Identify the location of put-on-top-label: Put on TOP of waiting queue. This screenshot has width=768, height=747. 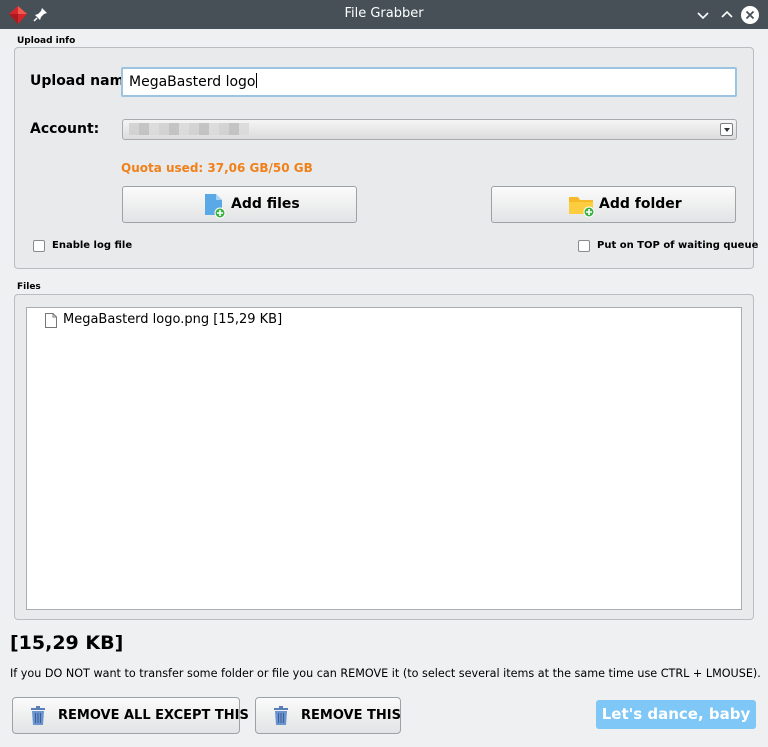
(678, 245).